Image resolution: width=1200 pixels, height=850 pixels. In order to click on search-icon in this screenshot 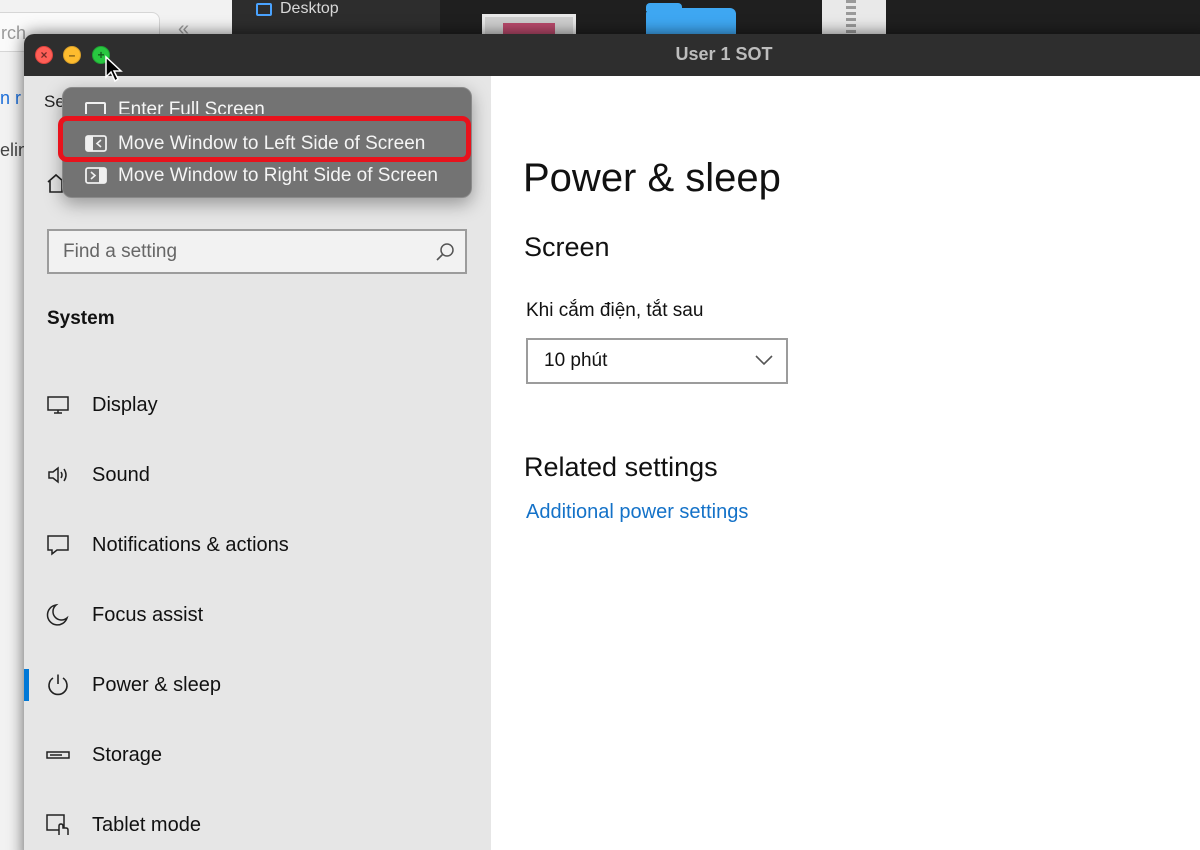, I will do `click(445, 252)`.